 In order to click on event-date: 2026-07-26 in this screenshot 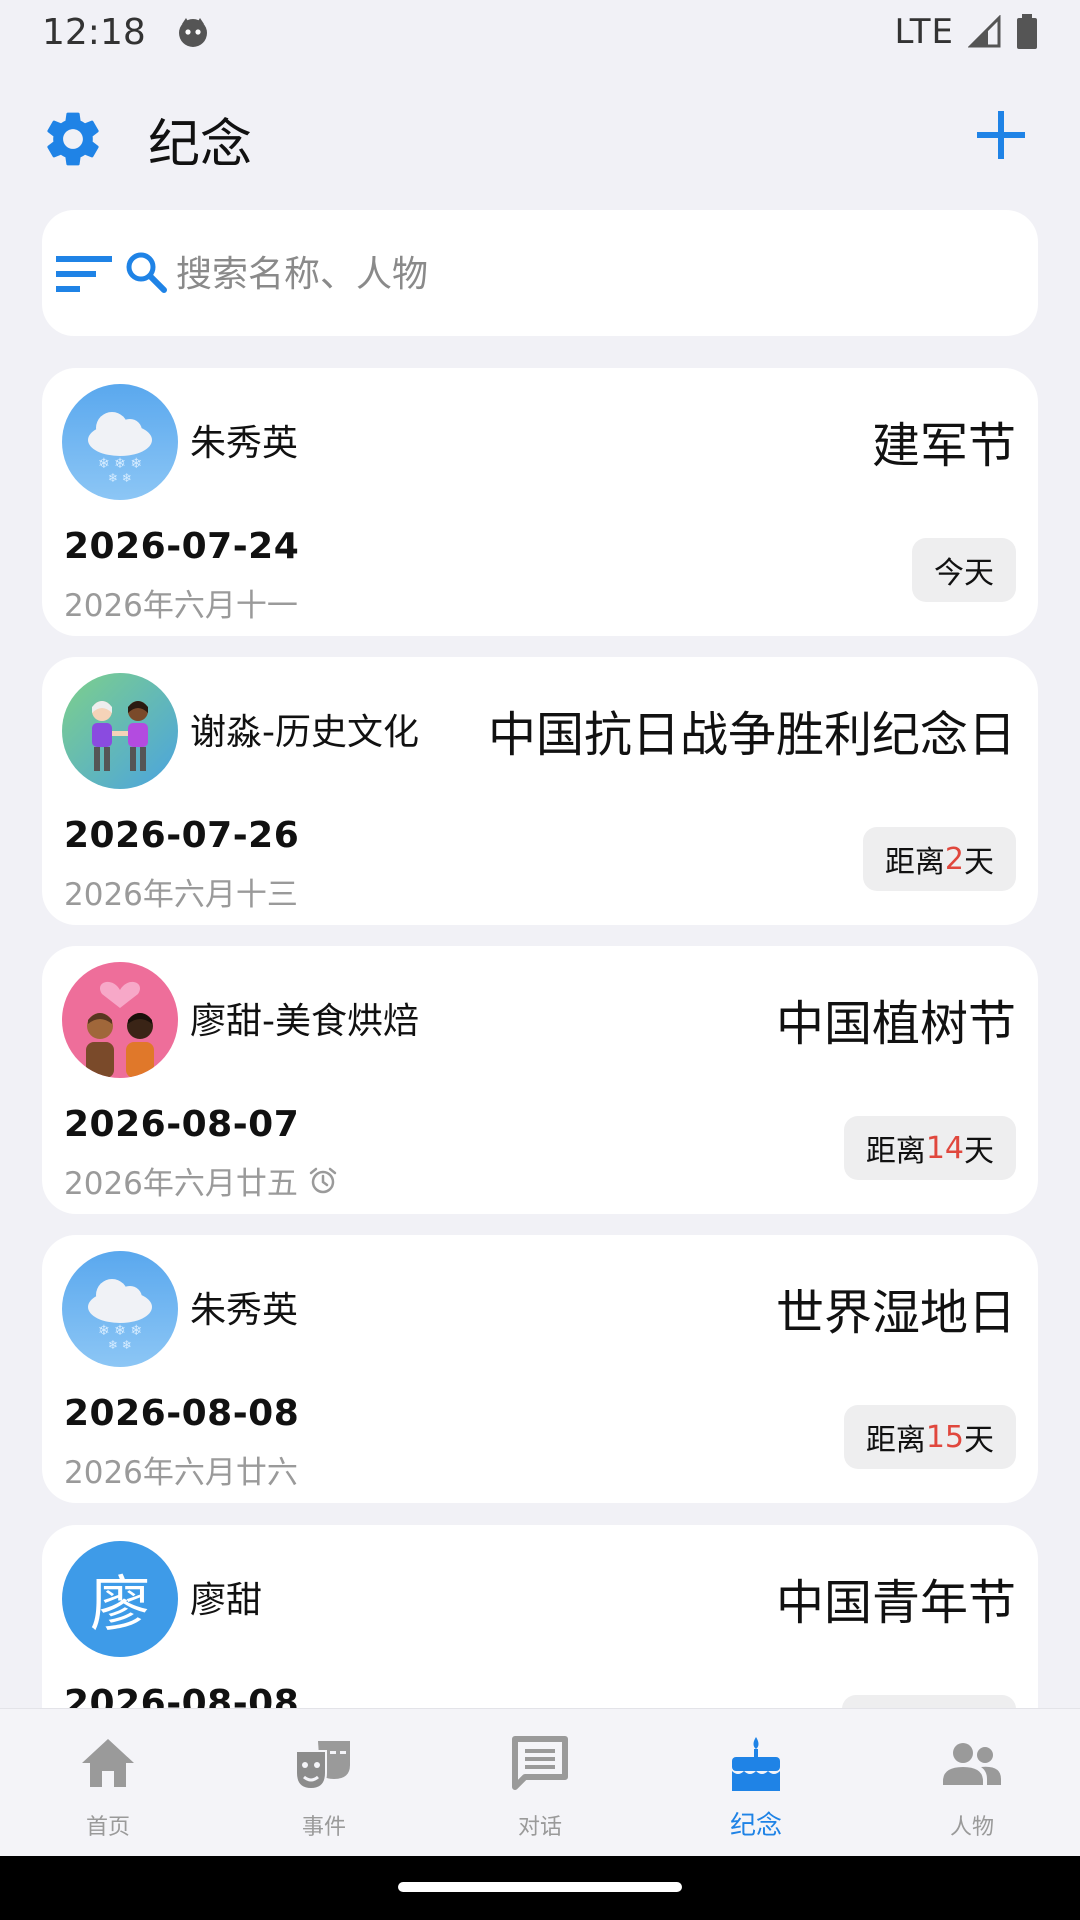, I will do `click(182, 835)`.